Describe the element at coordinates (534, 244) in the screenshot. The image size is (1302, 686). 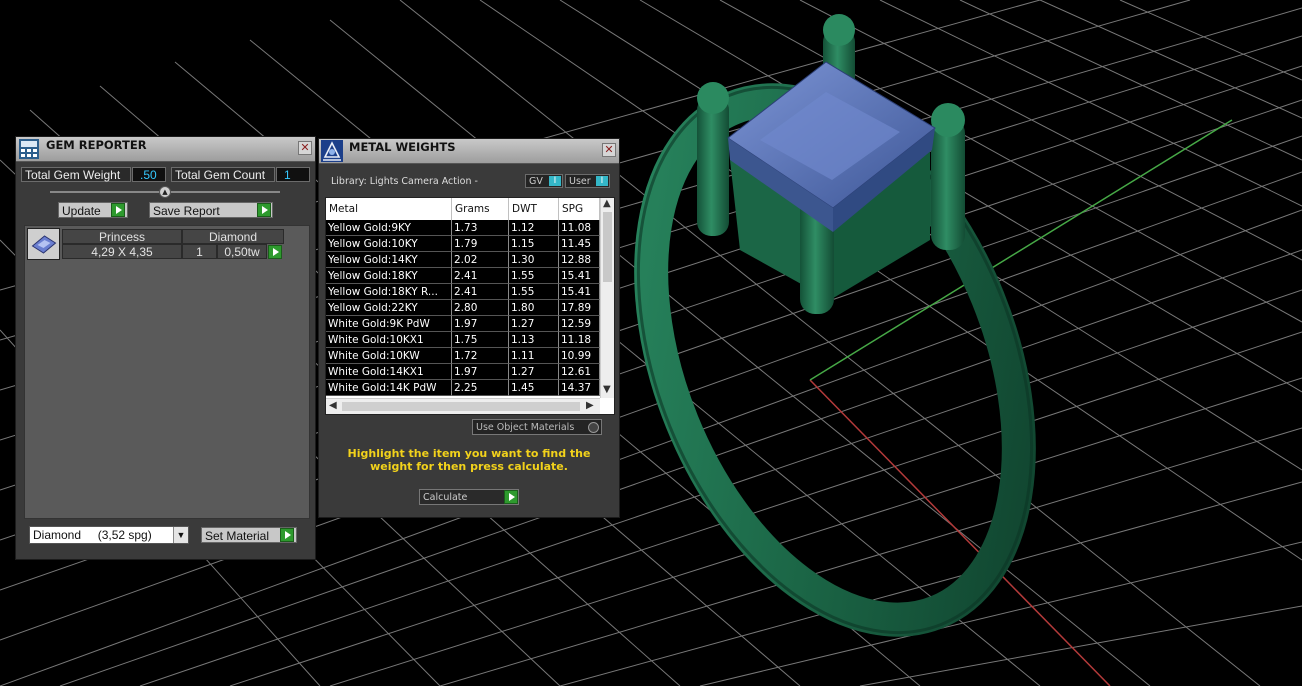
I see `cell-dwt: 1.15` at that location.